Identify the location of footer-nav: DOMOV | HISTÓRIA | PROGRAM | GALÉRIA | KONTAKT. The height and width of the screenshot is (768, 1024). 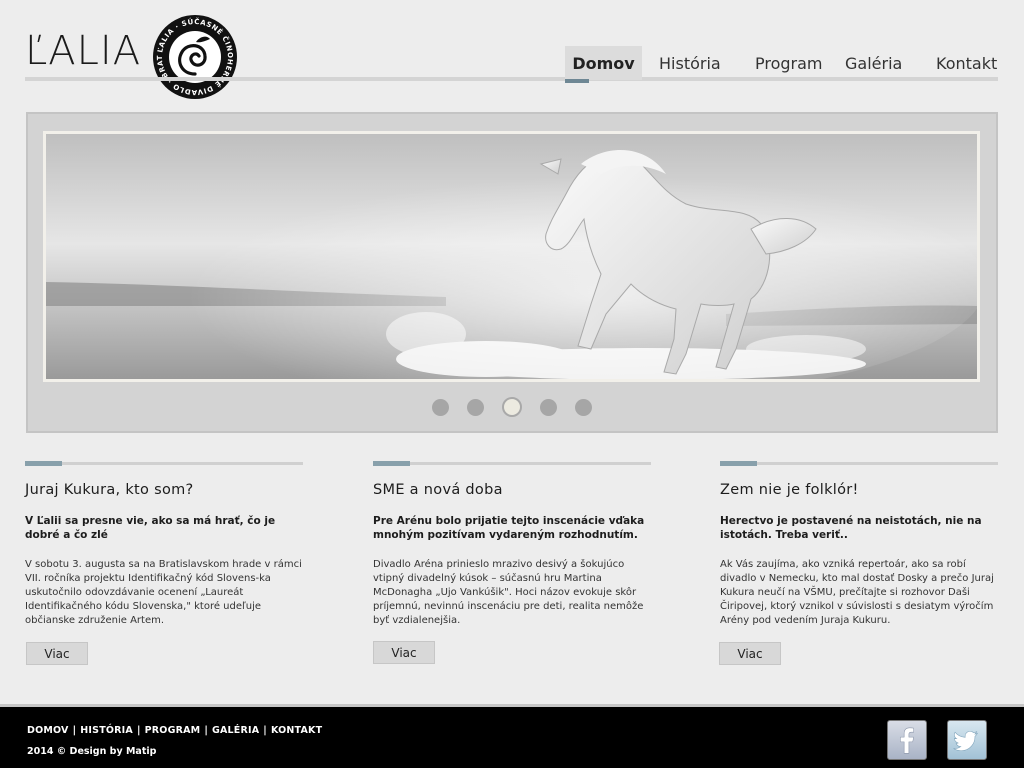
(174, 730).